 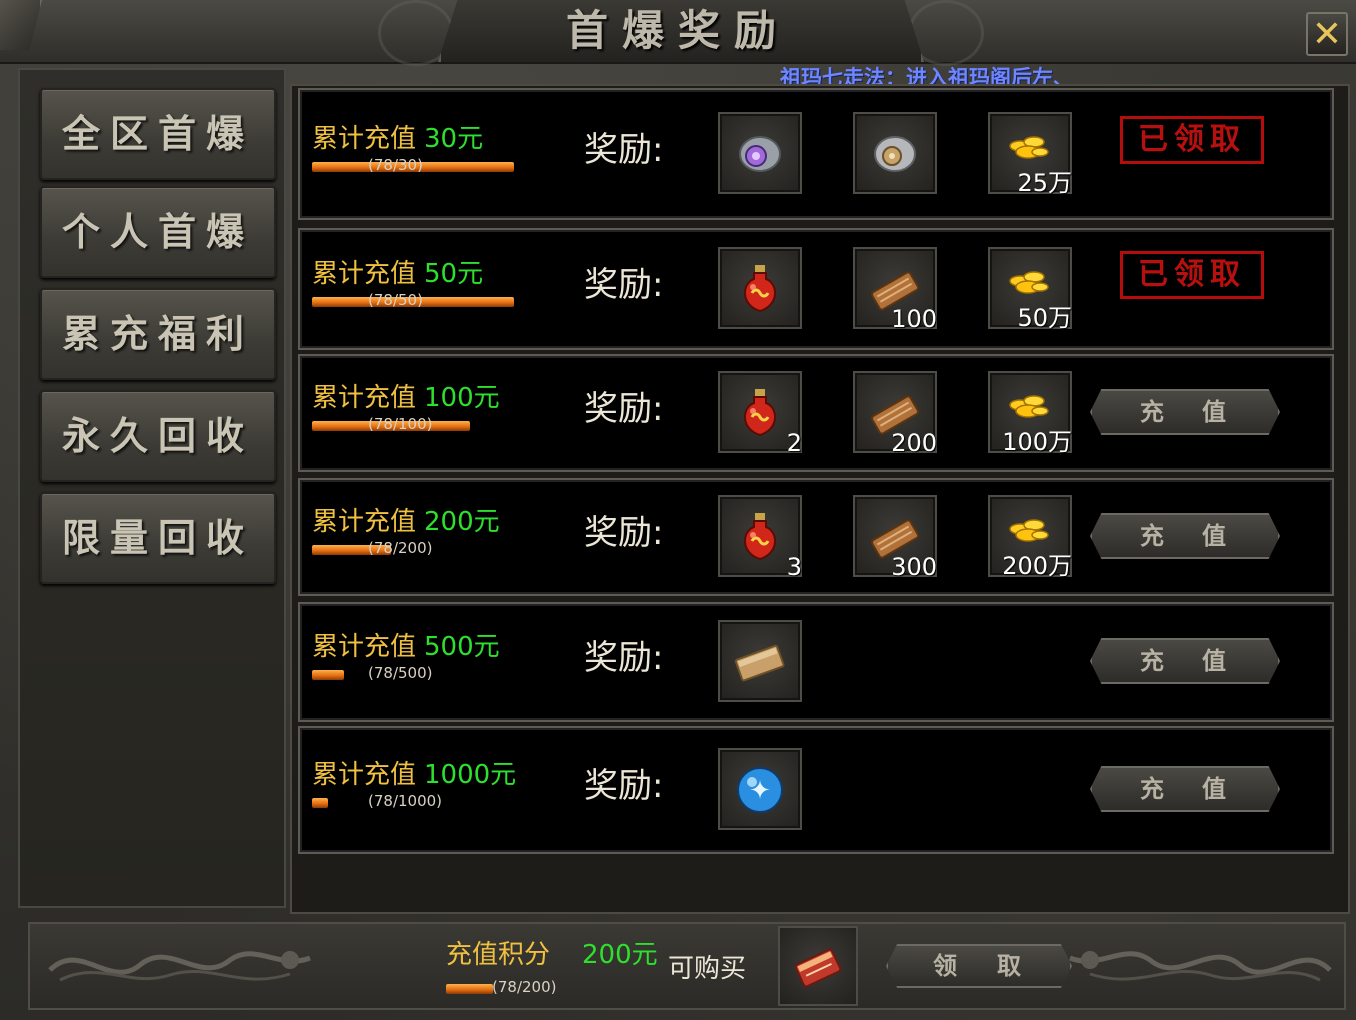 What do you see at coordinates (524, 987) in the screenshot?
I see `footer-progress-text: (78/200)` at bounding box center [524, 987].